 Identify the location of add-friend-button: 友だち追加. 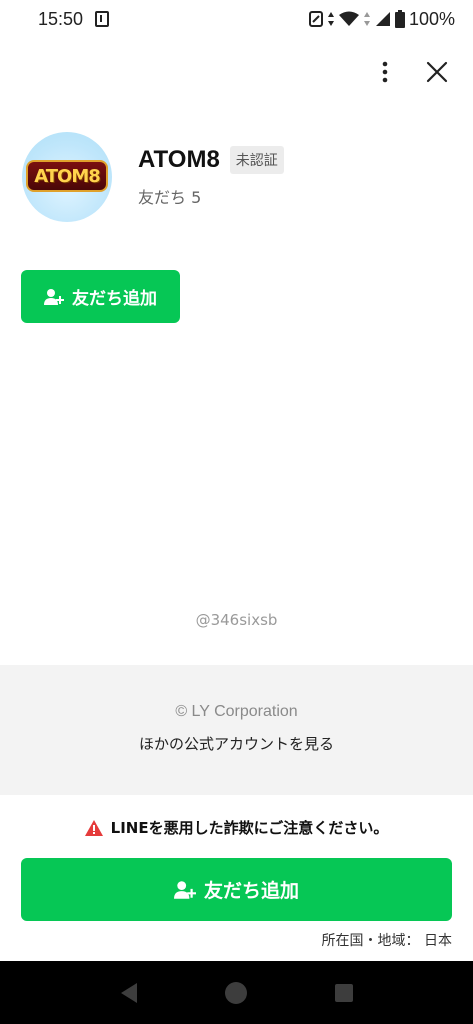
(100, 296).